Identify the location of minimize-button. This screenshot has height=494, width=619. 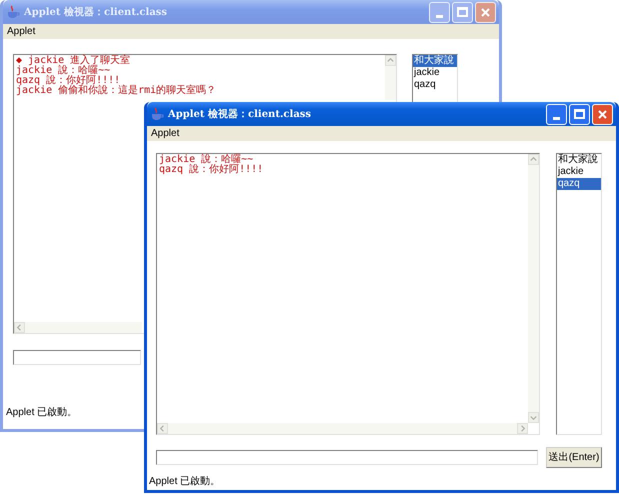
(439, 12).